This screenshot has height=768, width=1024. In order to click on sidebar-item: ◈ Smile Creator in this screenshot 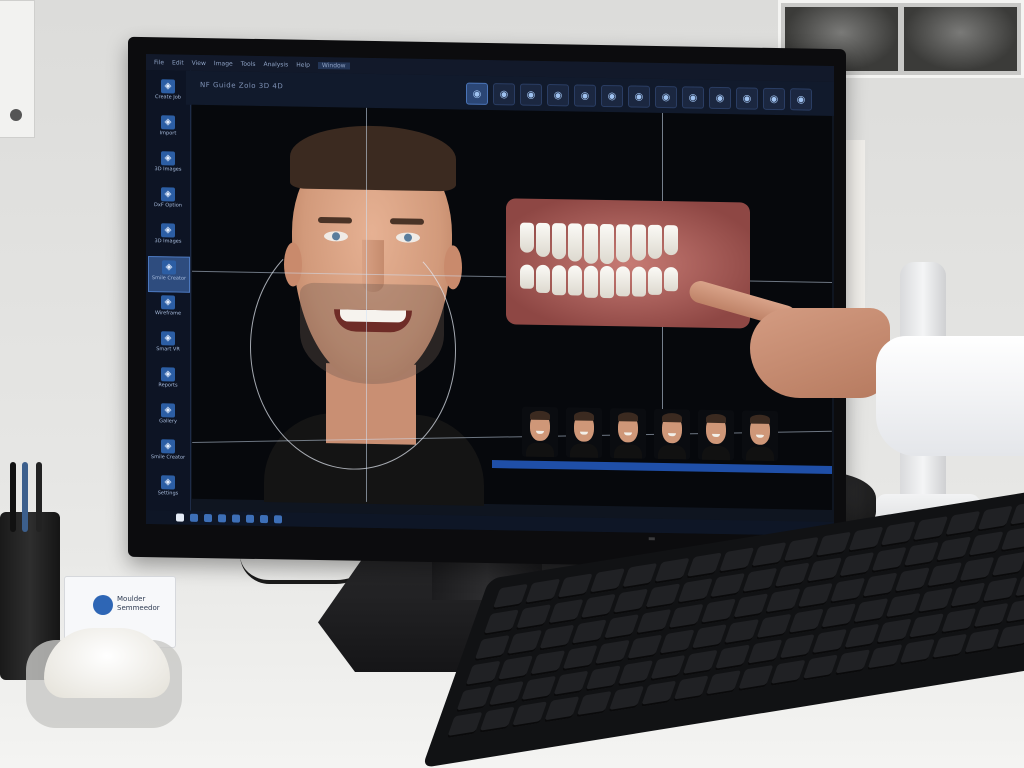, I will do `click(168, 453)`.